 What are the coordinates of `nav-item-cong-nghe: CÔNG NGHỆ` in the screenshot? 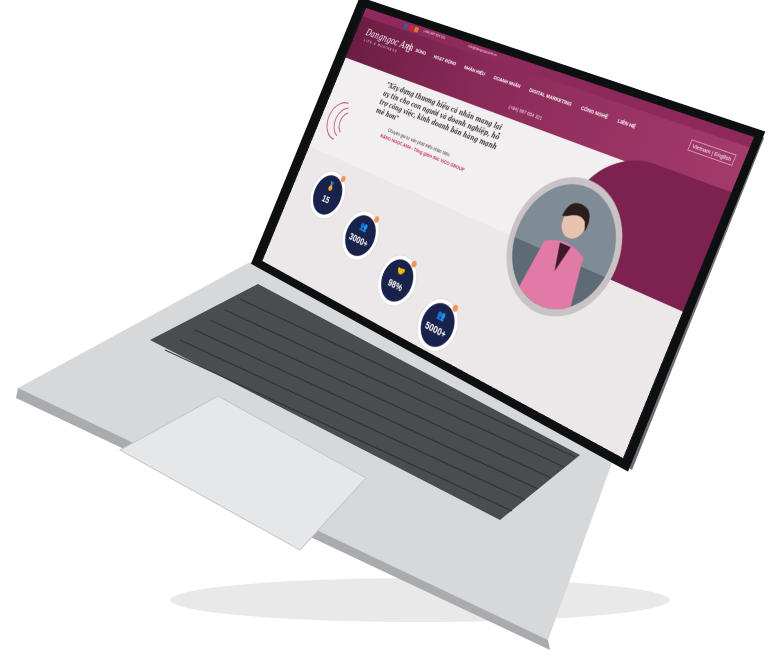 It's located at (594, 113).